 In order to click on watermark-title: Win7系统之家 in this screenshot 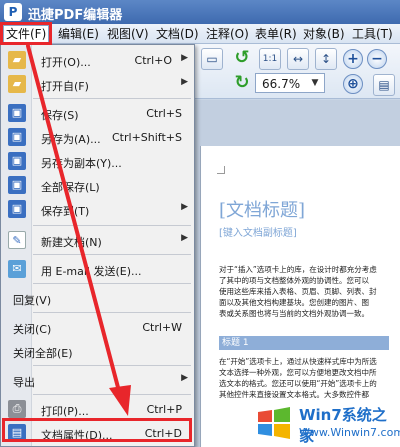, I will do `click(343, 425)`.